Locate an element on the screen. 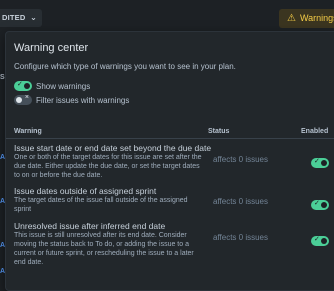 The width and height of the screenshot is (334, 291). show-warnings-toggle: ✓ is located at coordinates (23, 86).